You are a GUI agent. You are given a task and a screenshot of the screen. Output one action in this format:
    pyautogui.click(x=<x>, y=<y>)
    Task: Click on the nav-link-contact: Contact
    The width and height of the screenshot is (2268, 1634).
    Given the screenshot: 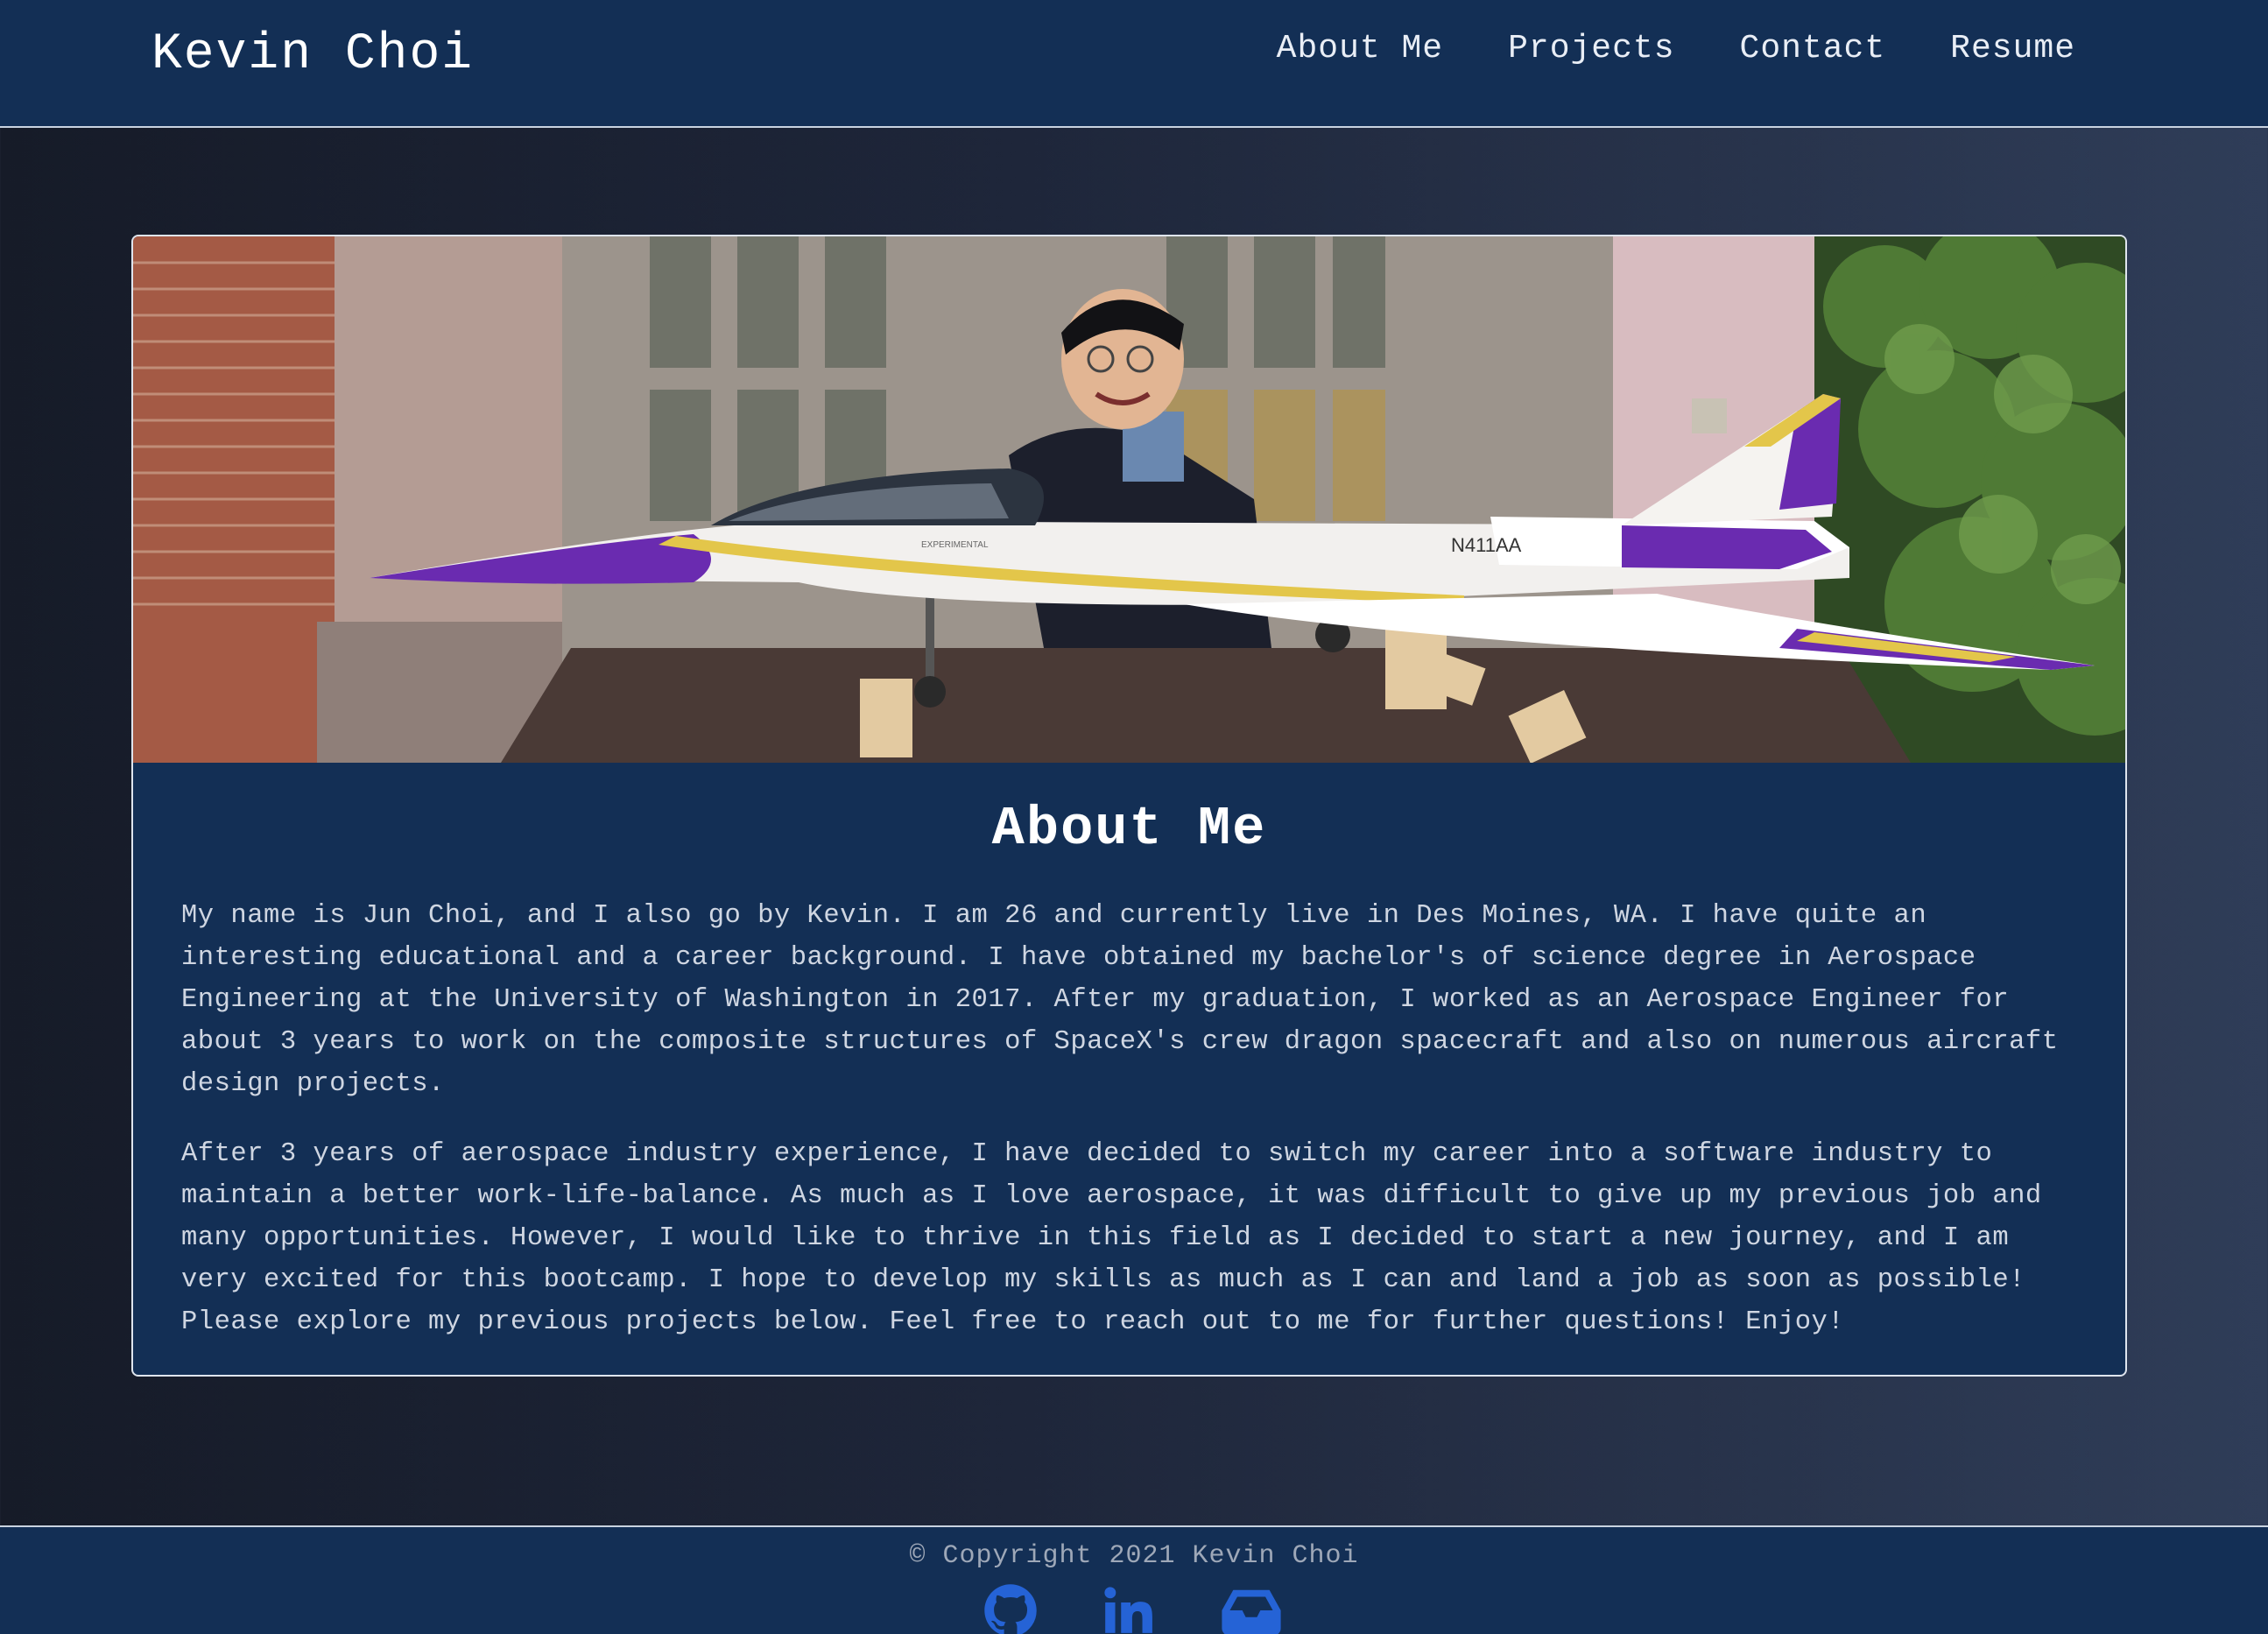 What is the action you would take?
    pyautogui.click(x=1813, y=48)
    